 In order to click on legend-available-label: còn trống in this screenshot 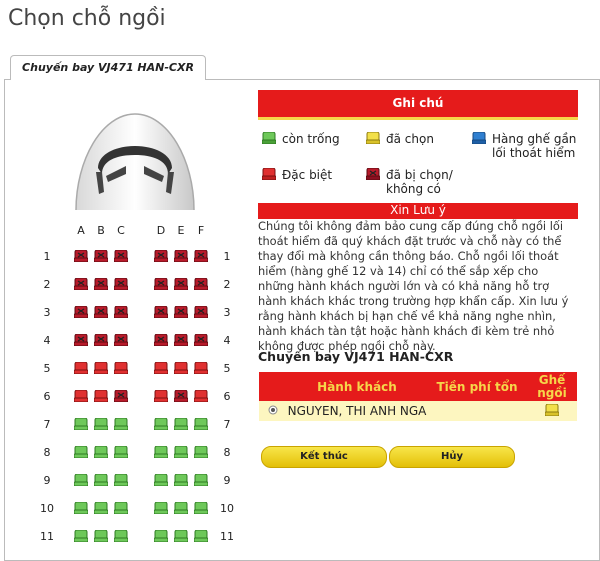, I will do `click(311, 139)`.